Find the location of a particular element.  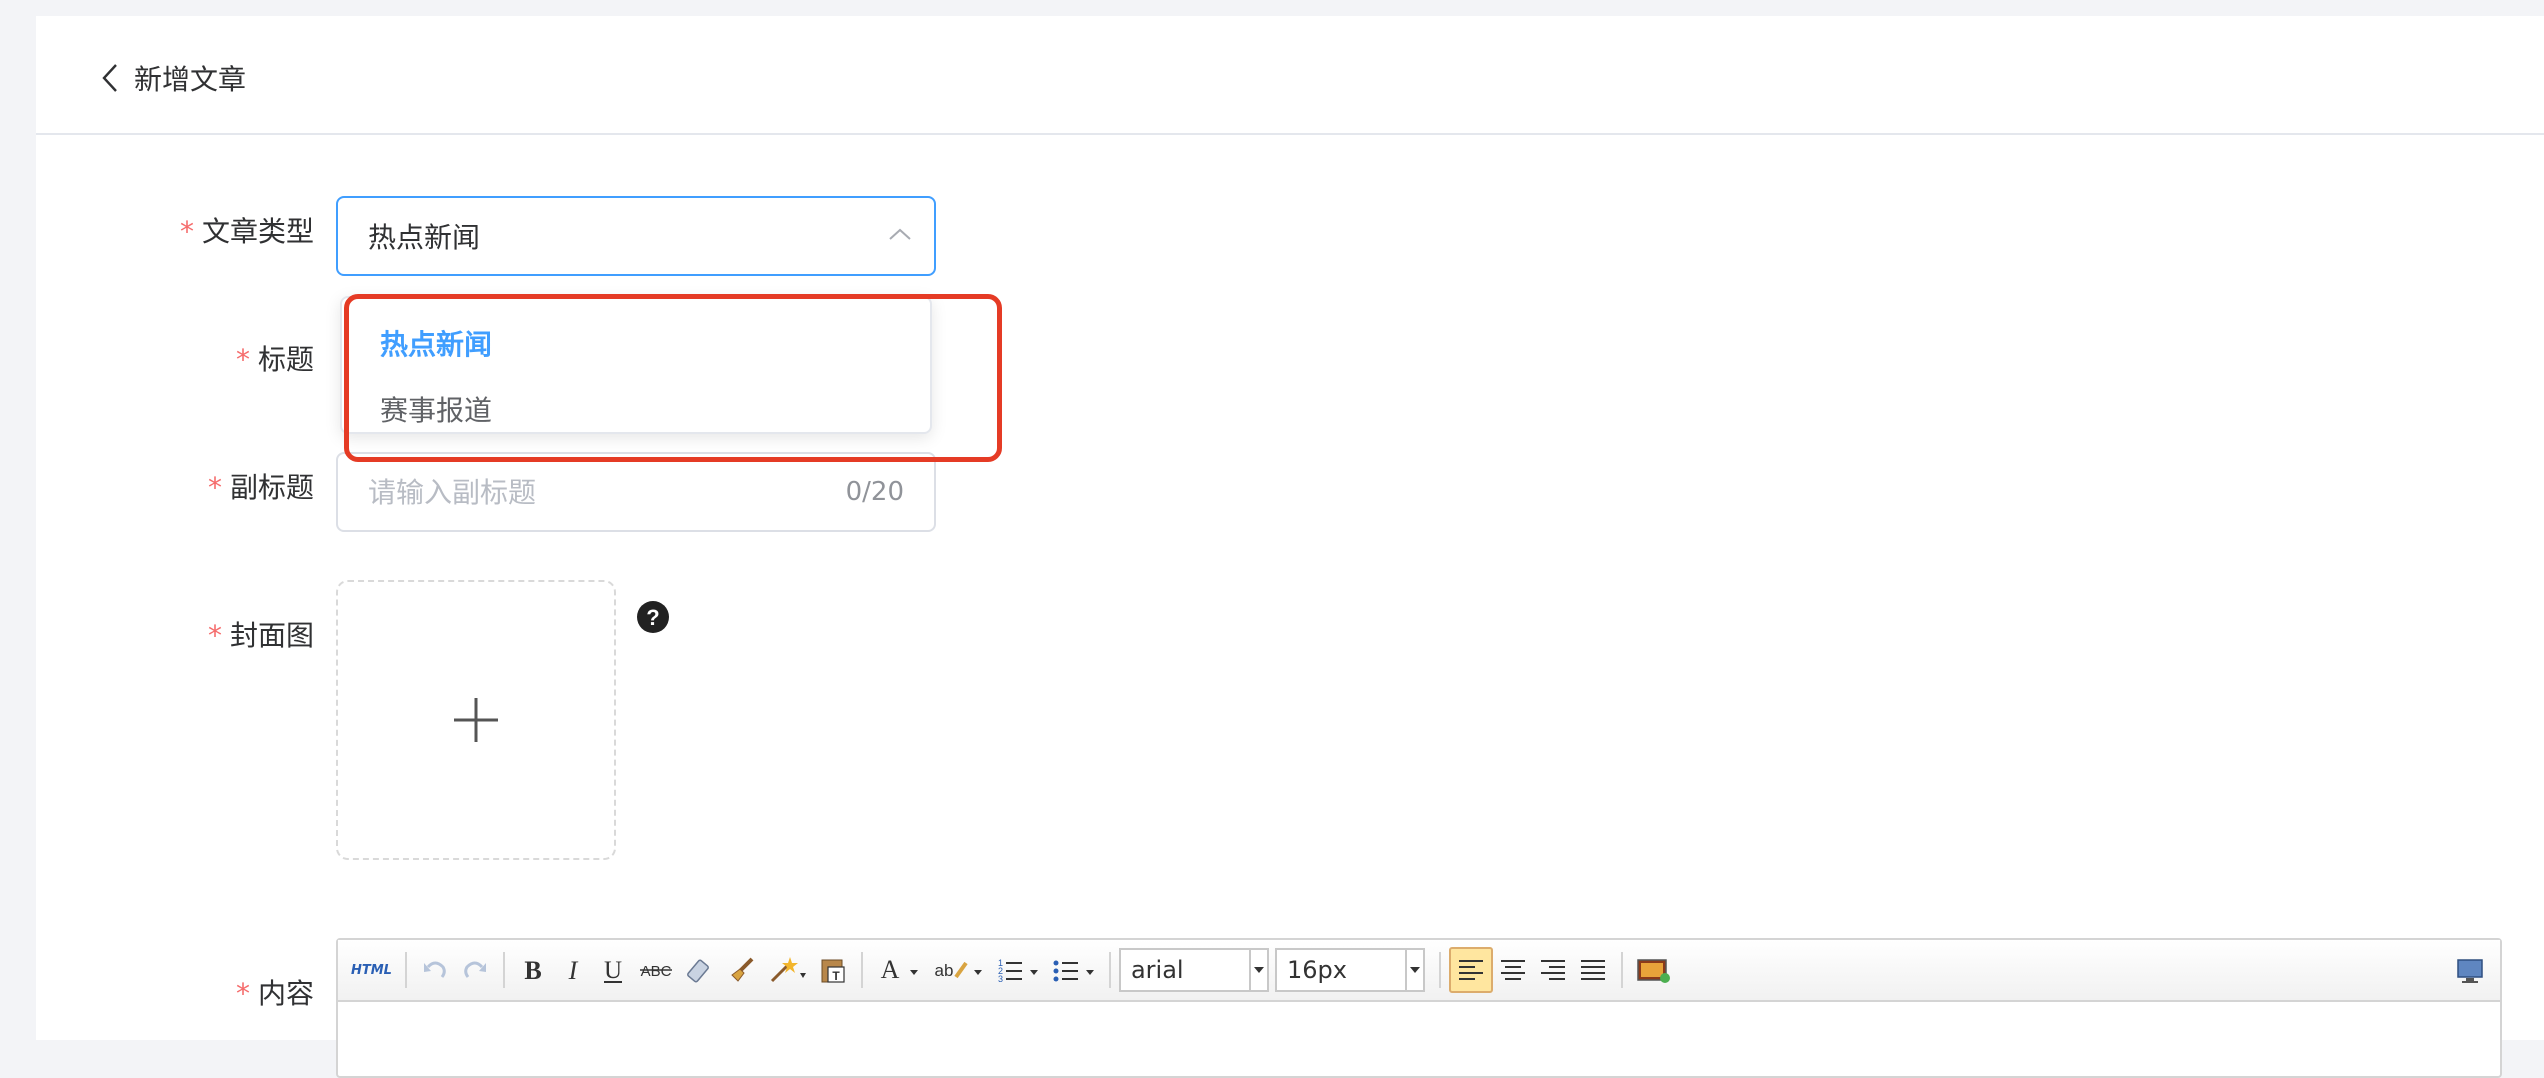

align-left-icon is located at coordinates (1470, 970).